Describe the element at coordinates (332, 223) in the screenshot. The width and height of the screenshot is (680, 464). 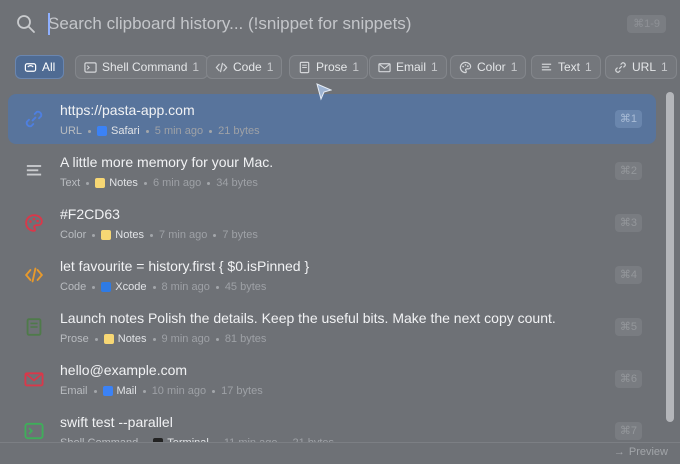
I see `clipboard-item: #F2CD63 Color Notes 7 min ago 7 bytes ⌘3` at that location.